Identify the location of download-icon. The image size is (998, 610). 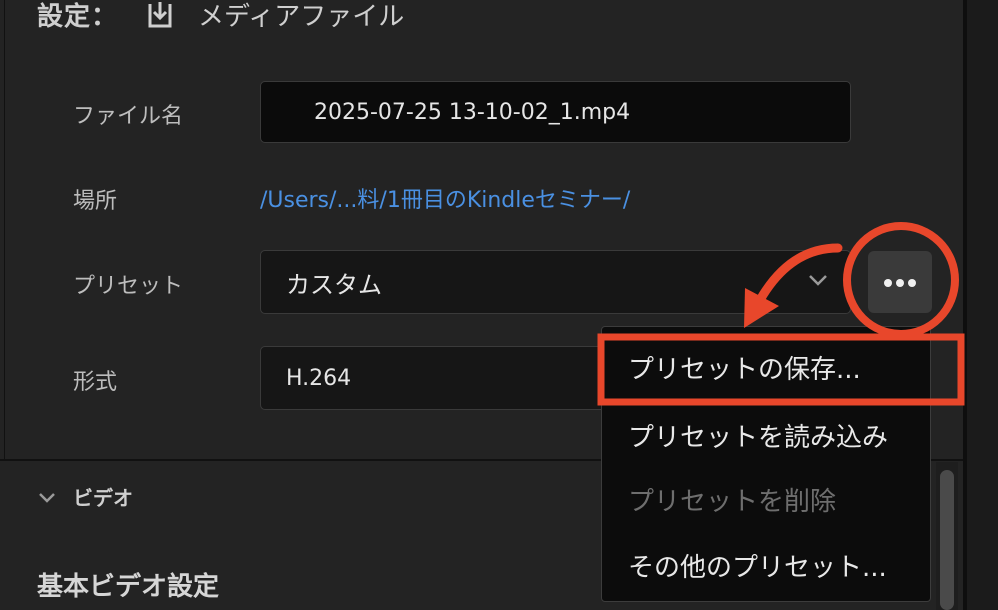
(160, 15).